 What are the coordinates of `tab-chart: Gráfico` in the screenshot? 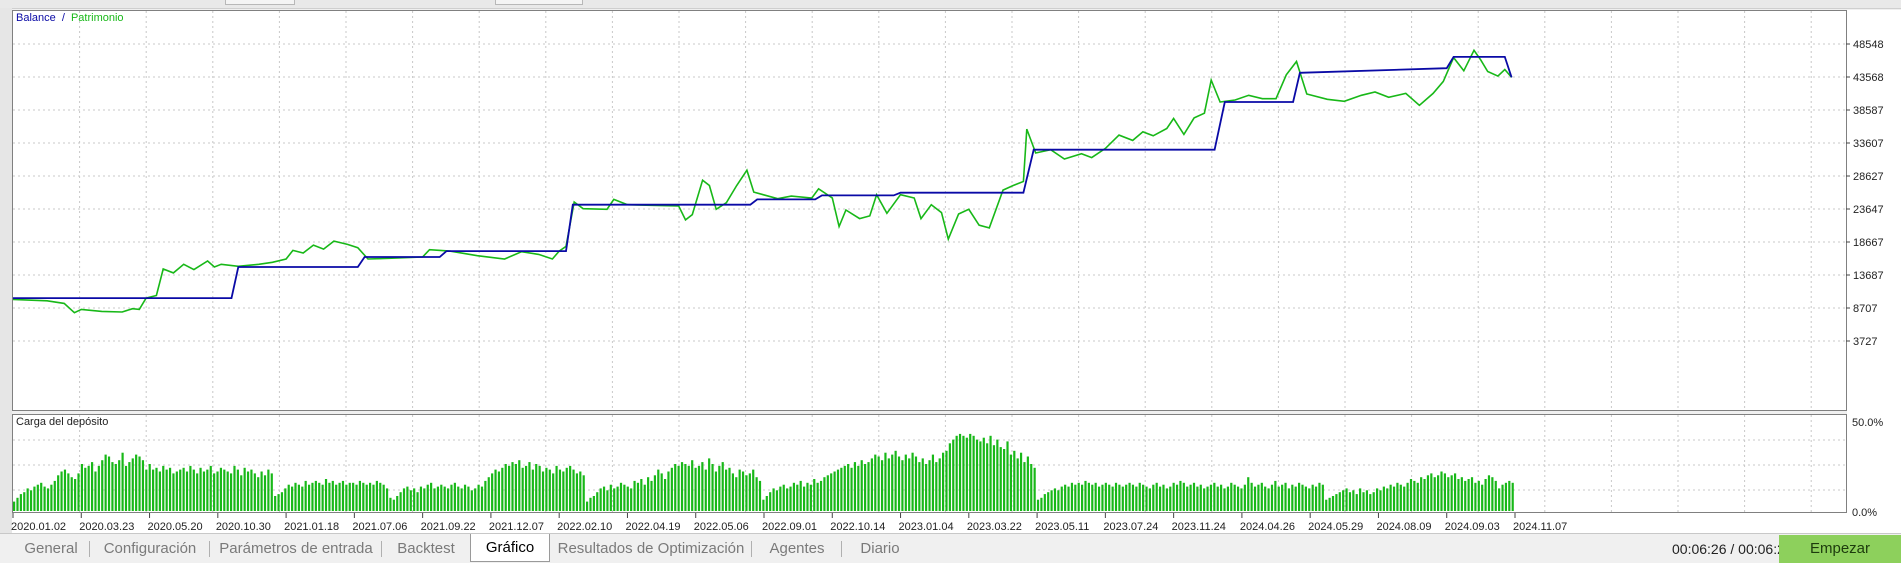 It's located at (510, 548).